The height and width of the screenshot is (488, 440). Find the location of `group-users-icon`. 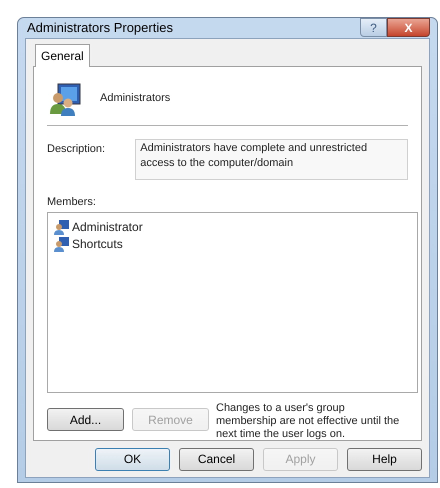

group-users-icon is located at coordinates (65, 99).